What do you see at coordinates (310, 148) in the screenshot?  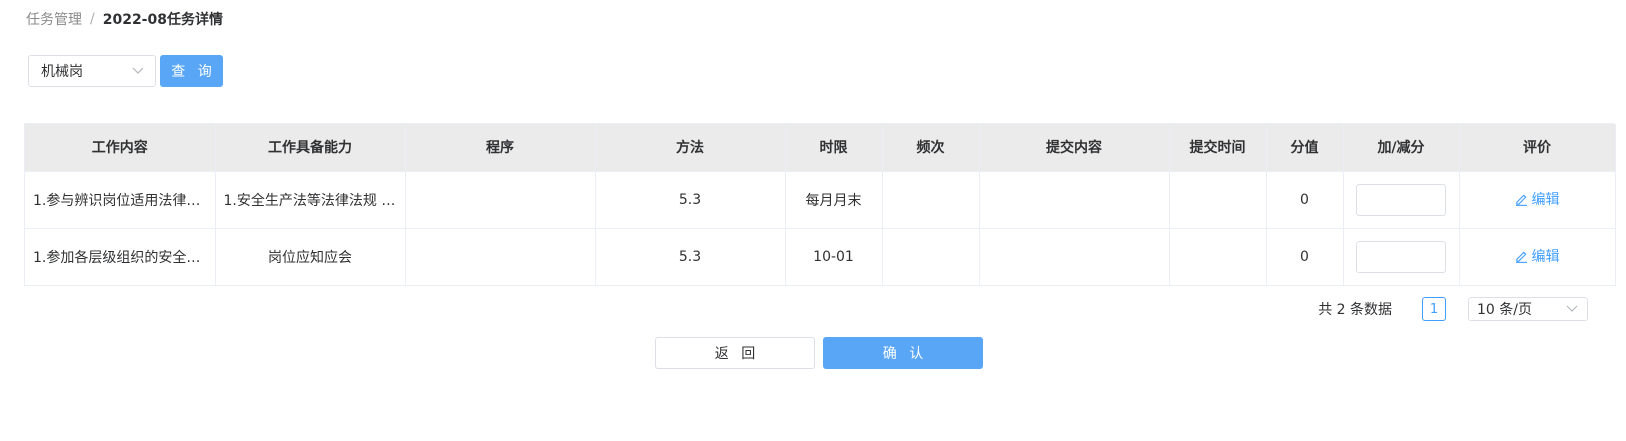 I see `column-header: 工作具备能力` at bounding box center [310, 148].